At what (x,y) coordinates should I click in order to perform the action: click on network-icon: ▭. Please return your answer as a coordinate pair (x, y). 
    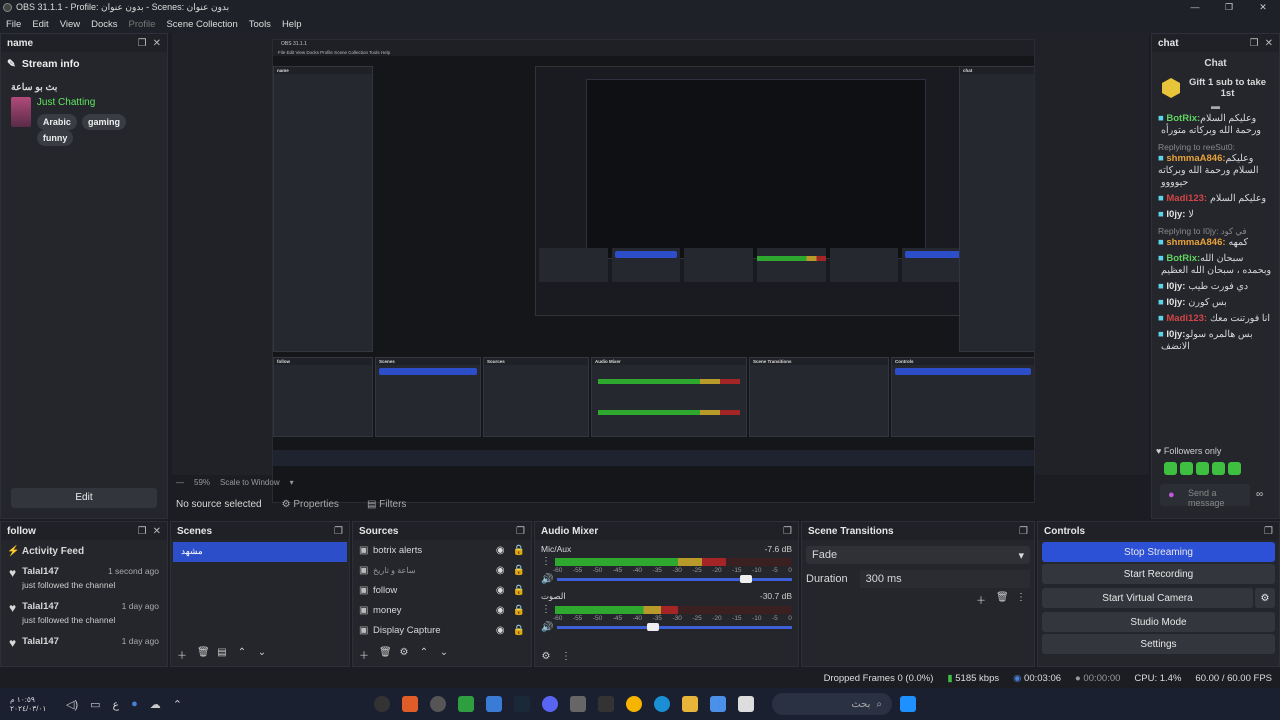
    Looking at the image, I should click on (95, 704).